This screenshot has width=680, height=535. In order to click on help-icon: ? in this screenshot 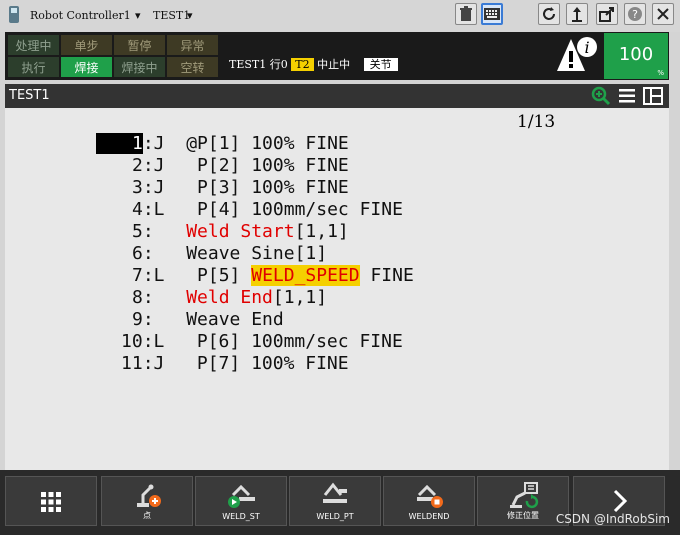, I will do `click(635, 14)`.